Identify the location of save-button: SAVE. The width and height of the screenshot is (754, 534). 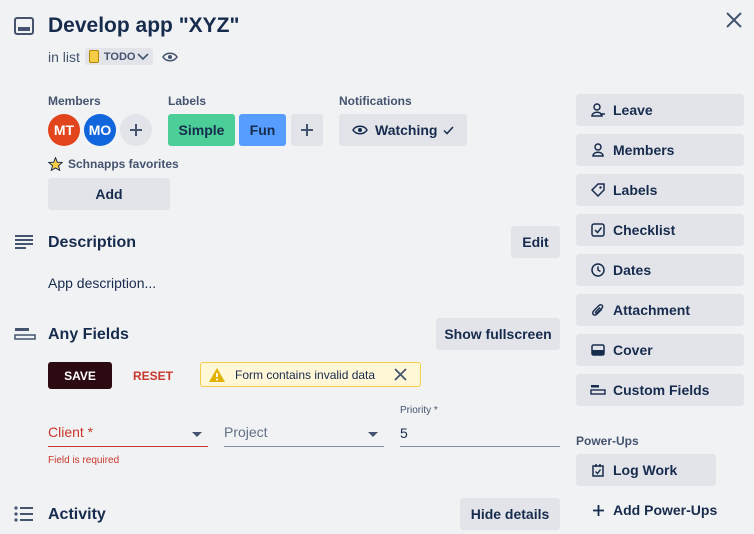
(80, 375).